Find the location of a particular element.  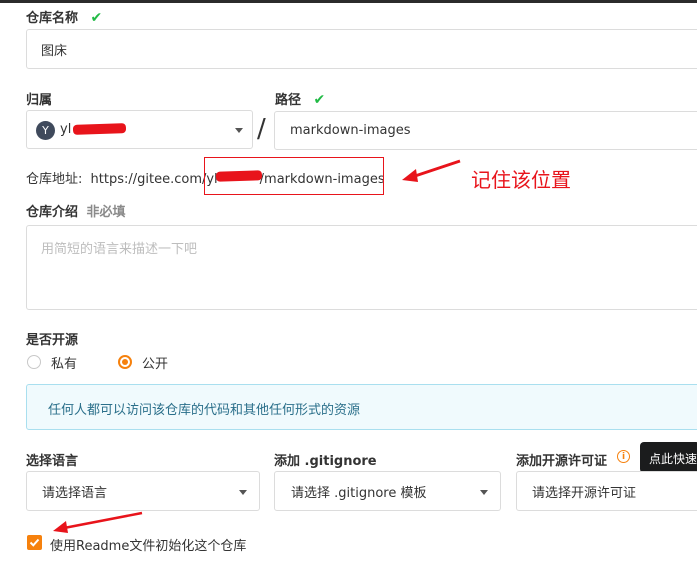

radio-private is located at coordinates (34, 362).